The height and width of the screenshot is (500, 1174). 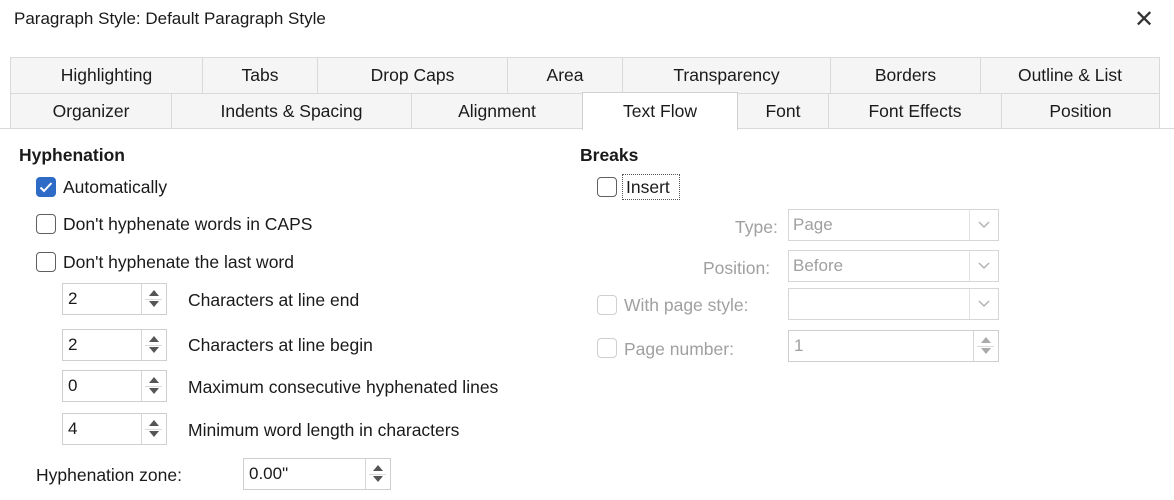 What do you see at coordinates (260, 75) in the screenshot?
I see `tab-tabs: Tabs` at bounding box center [260, 75].